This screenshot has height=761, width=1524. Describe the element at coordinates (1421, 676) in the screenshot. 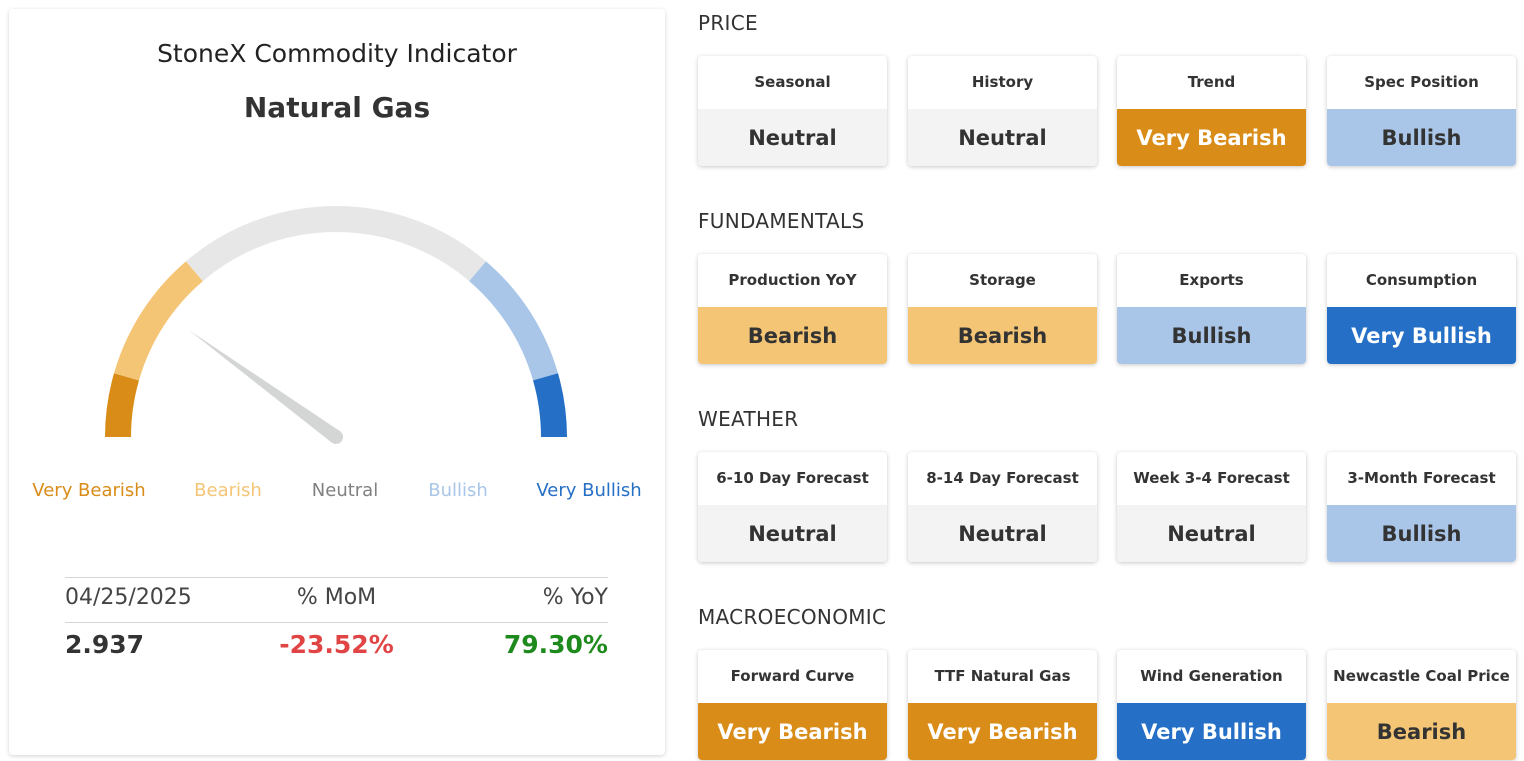

I see `card-label: Newcastle Coal Price` at that location.